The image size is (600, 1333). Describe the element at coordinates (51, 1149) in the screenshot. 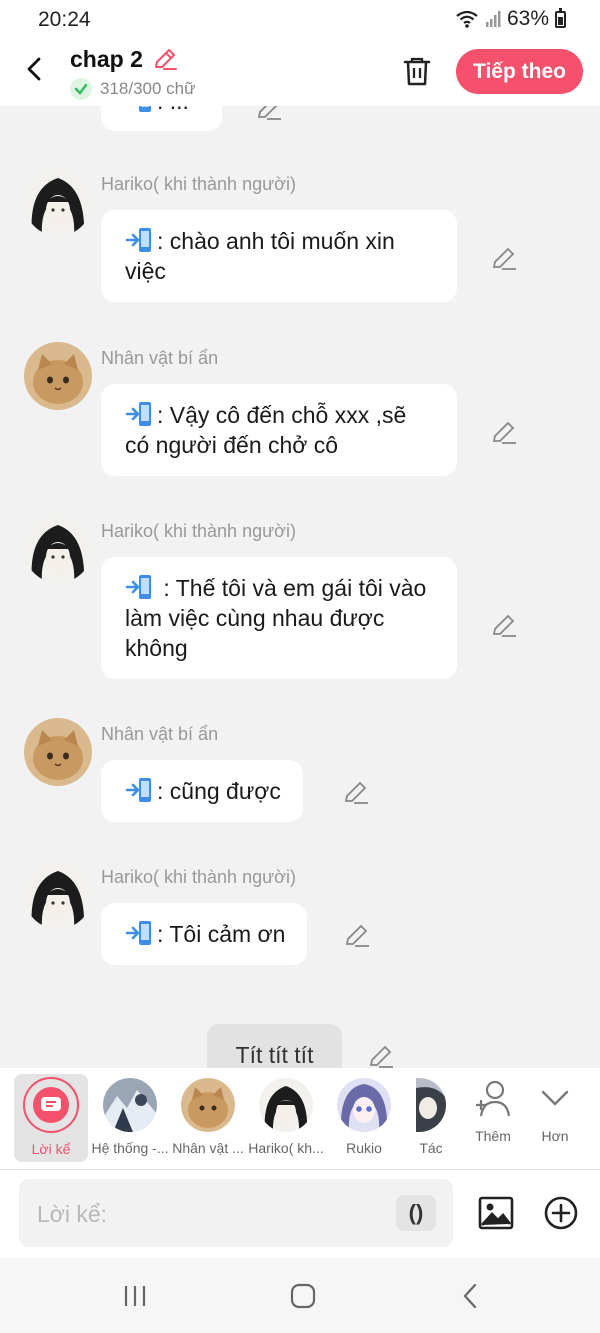

I see `character-label: Lời kể` at that location.